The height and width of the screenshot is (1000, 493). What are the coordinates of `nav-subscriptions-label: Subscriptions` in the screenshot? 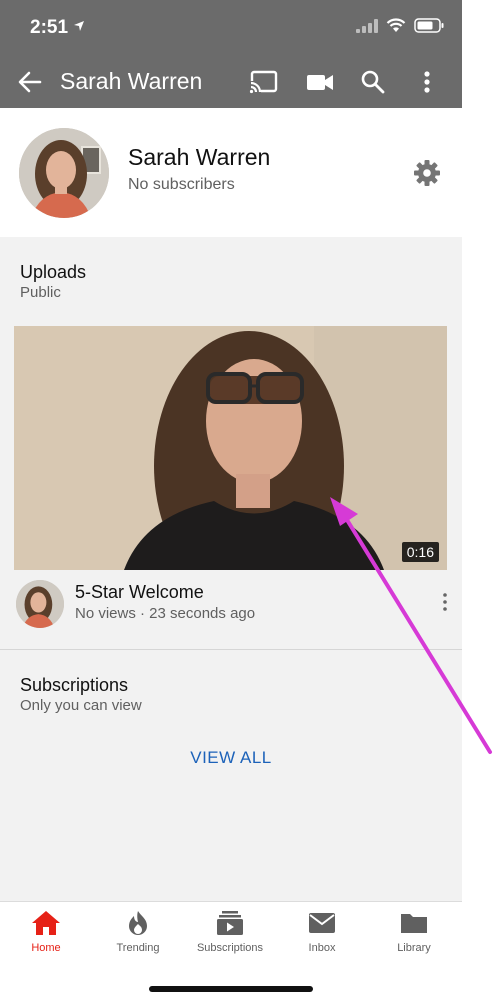 It's located at (230, 948).